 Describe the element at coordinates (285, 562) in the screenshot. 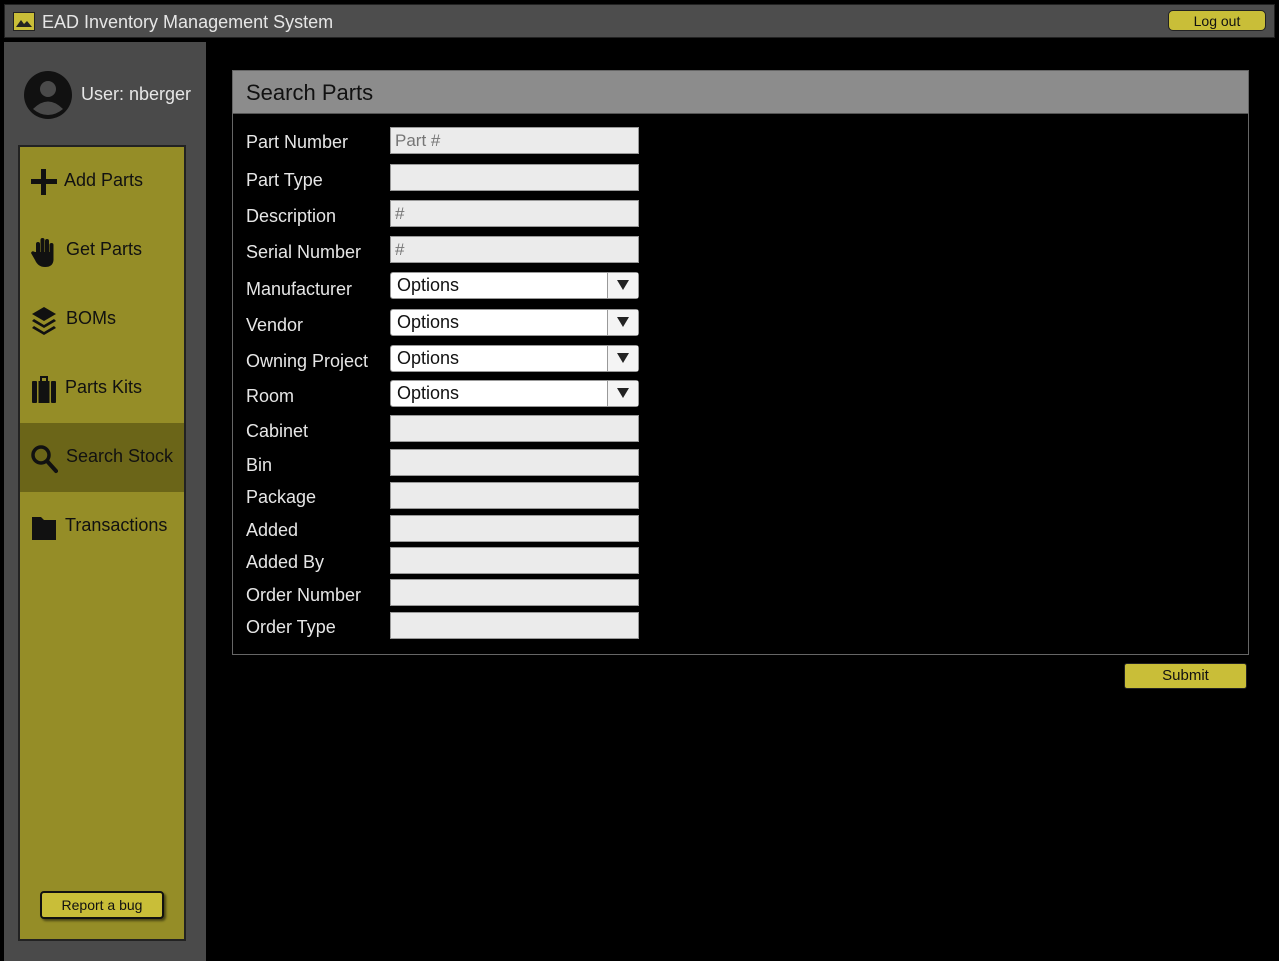

I see `added-by-label: Added By` at that location.